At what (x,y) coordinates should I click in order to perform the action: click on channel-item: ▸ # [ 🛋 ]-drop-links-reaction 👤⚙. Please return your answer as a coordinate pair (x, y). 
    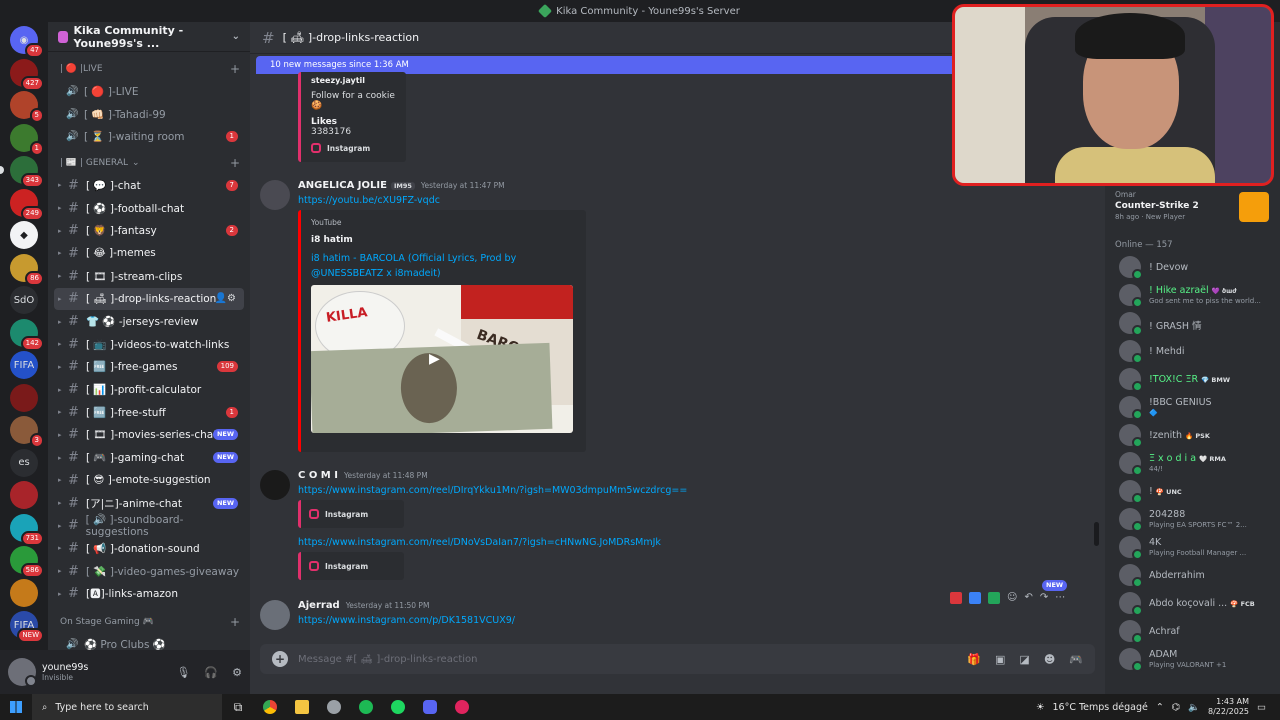
    Looking at the image, I should click on (149, 299).